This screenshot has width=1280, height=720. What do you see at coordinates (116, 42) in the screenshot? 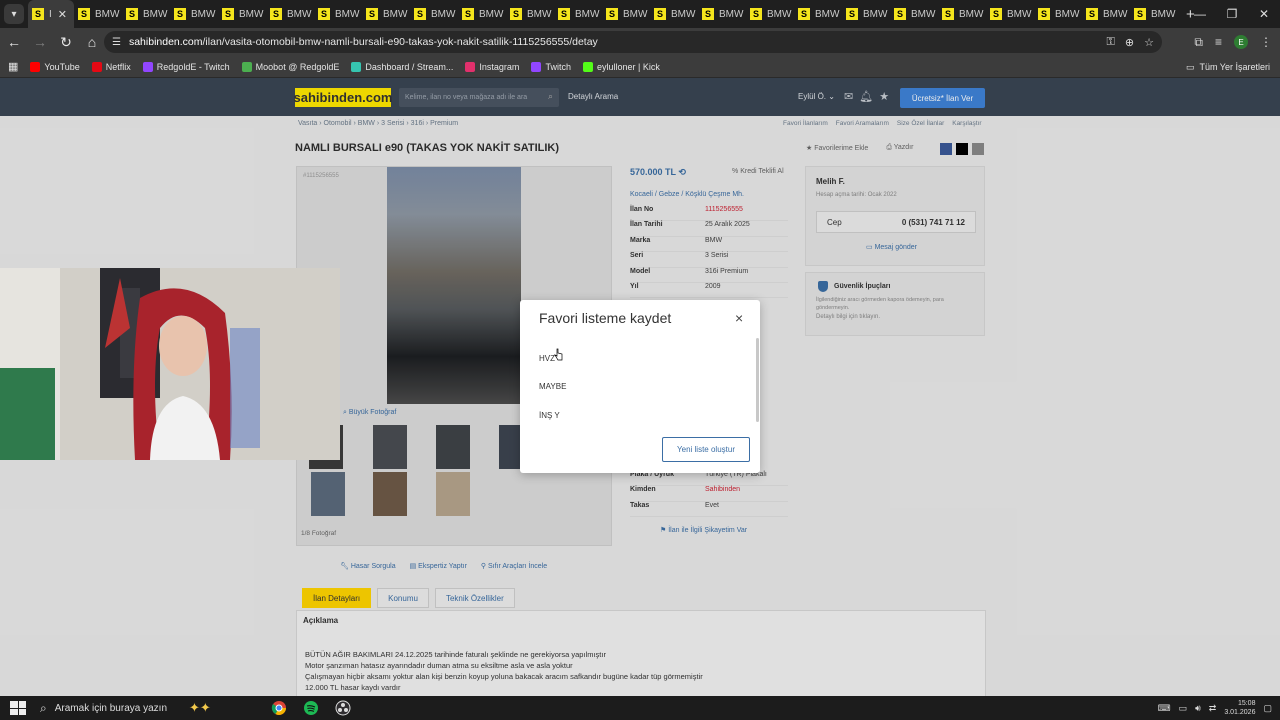
I see `site-info-icon: ☰` at bounding box center [116, 42].